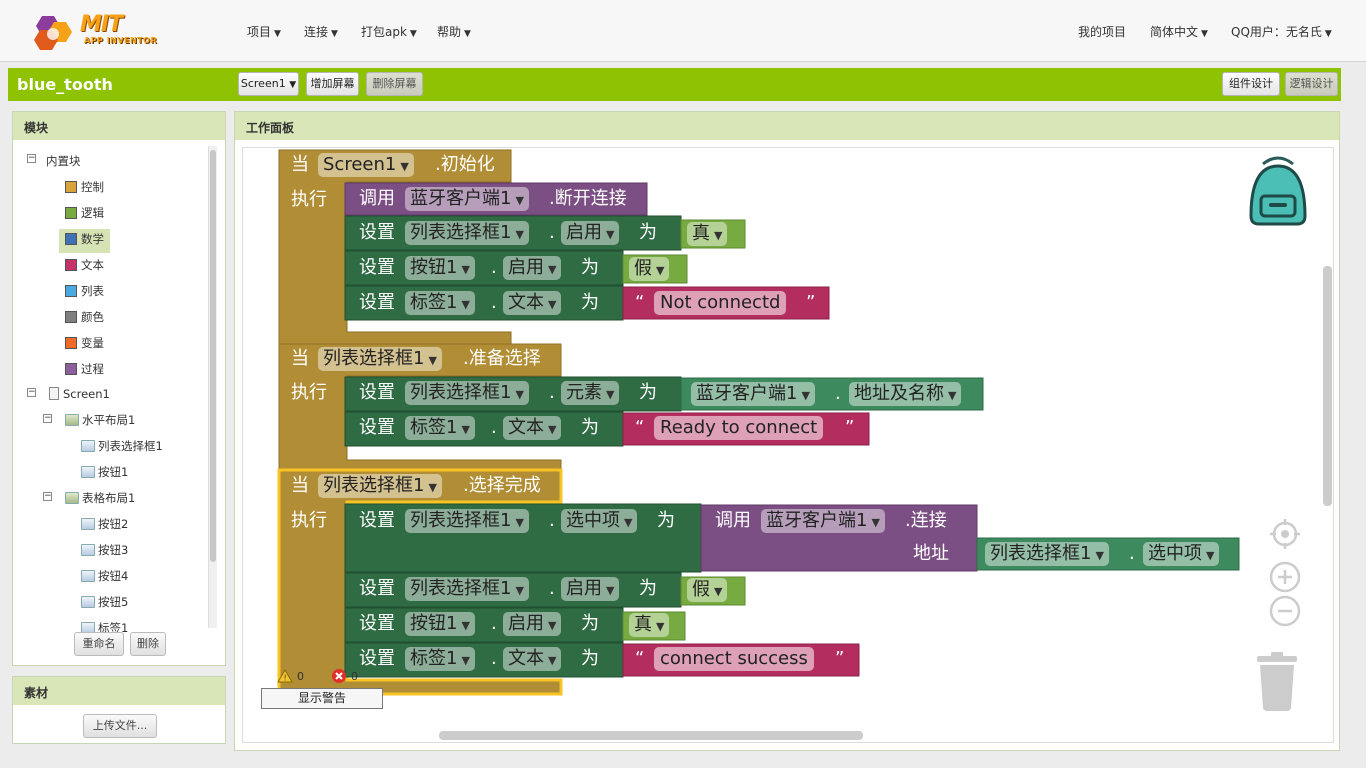 The image size is (1366, 768). Describe the element at coordinates (84, 371) in the screenshot. I see `builtin-item: 过程` at that location.